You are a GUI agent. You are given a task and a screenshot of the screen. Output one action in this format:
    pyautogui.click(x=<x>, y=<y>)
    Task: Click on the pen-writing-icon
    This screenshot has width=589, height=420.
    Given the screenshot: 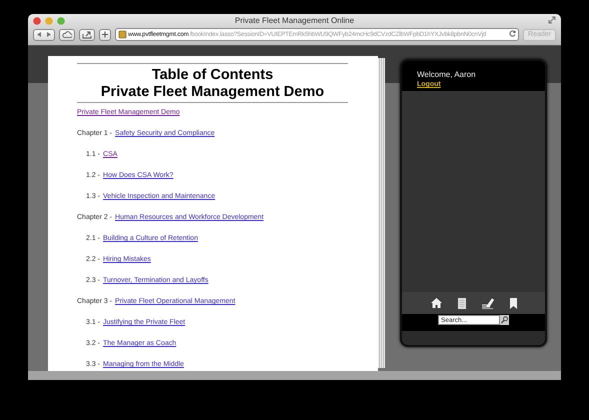 What is the action you would take?
    pyautogui.click(x=488, y=303)
    